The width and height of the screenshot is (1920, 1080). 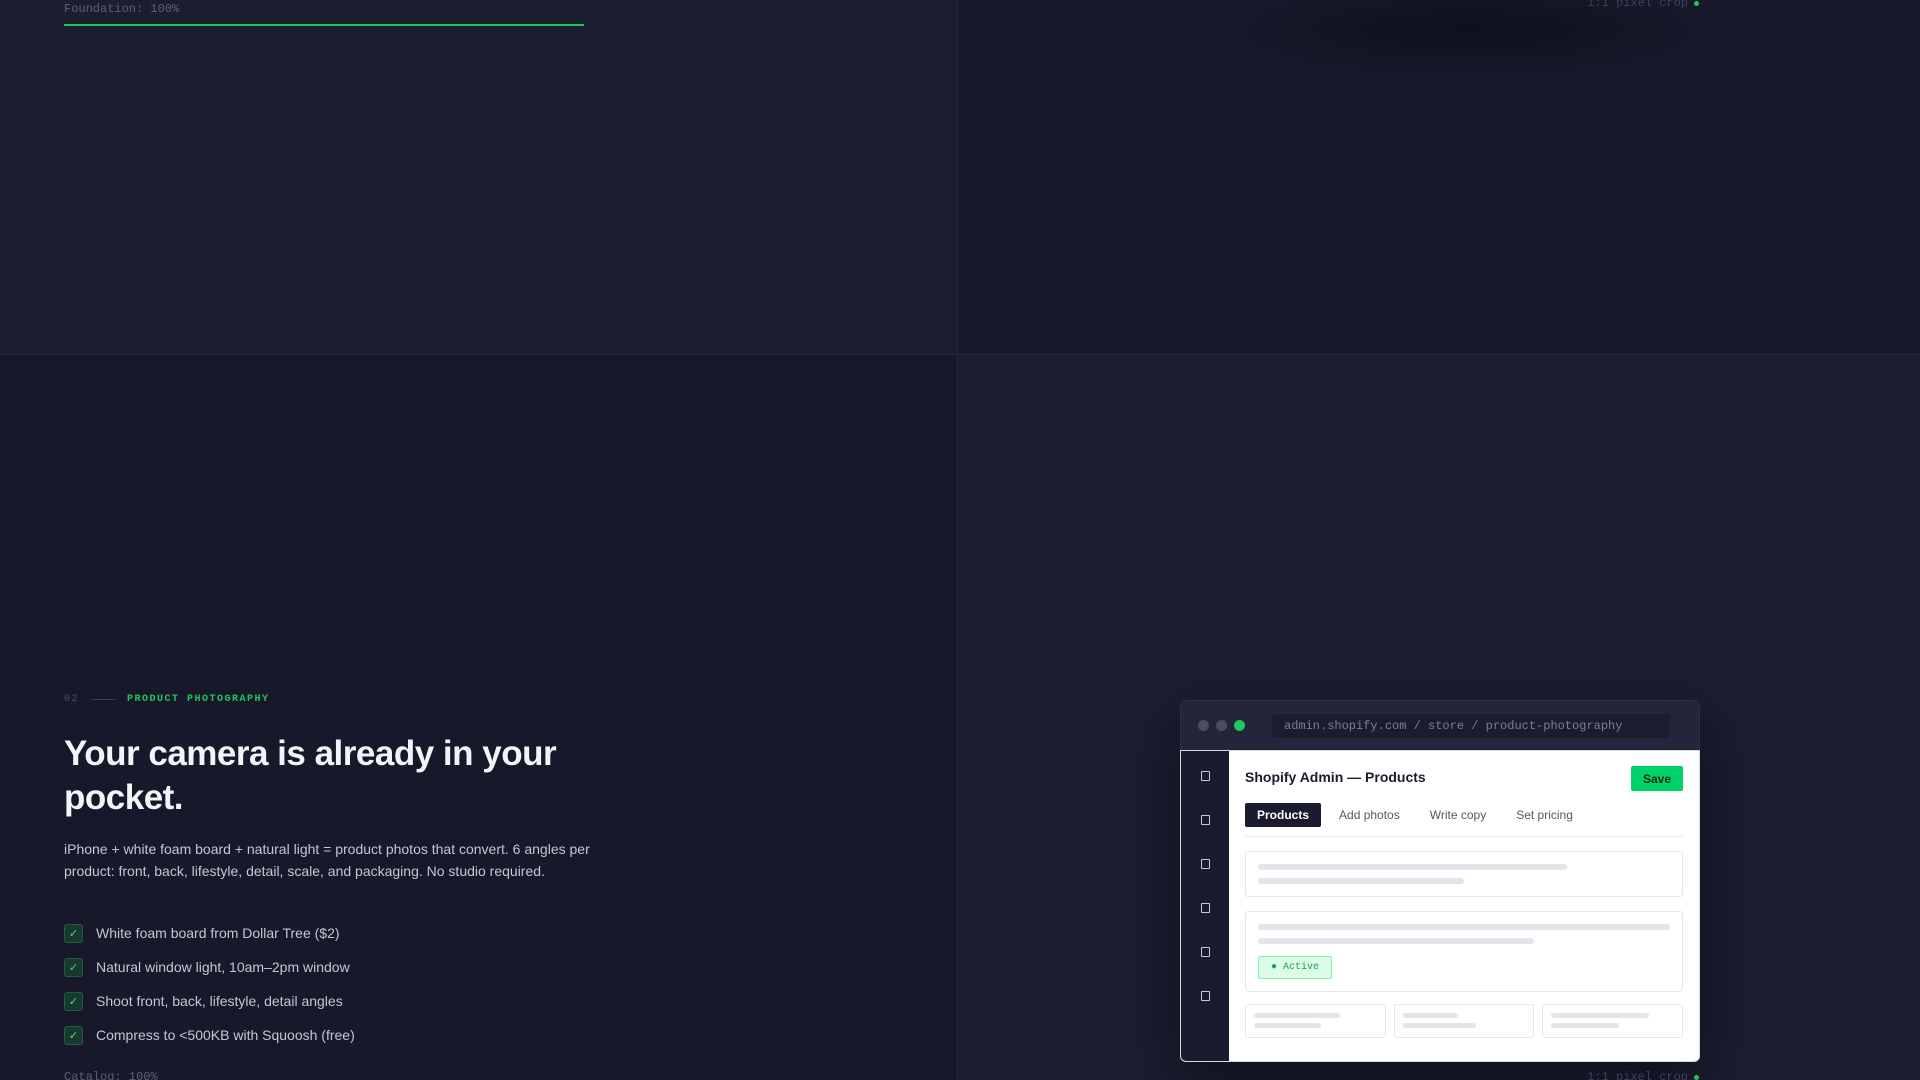 I want to click on sidebar-customers-icon, so click(x=1205, y=908).